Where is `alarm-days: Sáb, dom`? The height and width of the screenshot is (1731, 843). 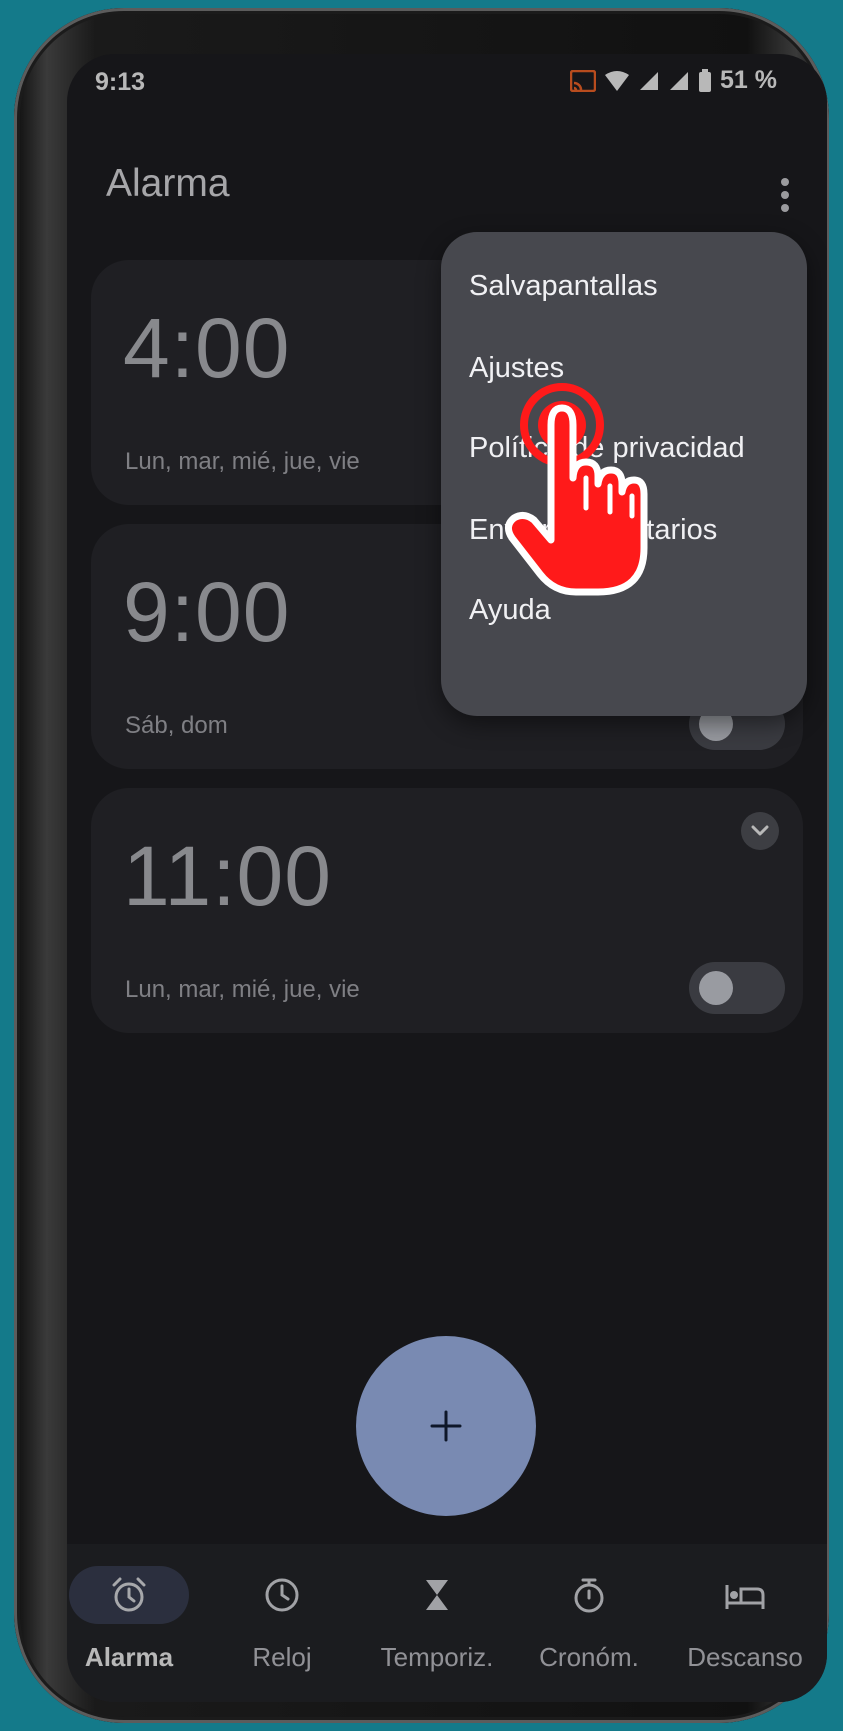
alarm-days: Sáb, dom is located at coordinates (176, 725).